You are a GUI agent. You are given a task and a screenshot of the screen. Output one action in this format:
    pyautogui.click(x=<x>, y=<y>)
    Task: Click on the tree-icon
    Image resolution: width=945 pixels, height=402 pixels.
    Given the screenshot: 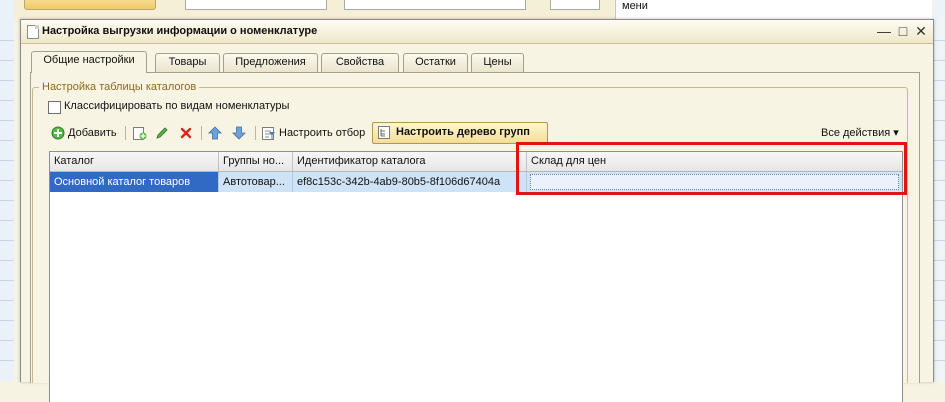 What is the action you would take?
    pyautogui.click(x=384, y=132)
    